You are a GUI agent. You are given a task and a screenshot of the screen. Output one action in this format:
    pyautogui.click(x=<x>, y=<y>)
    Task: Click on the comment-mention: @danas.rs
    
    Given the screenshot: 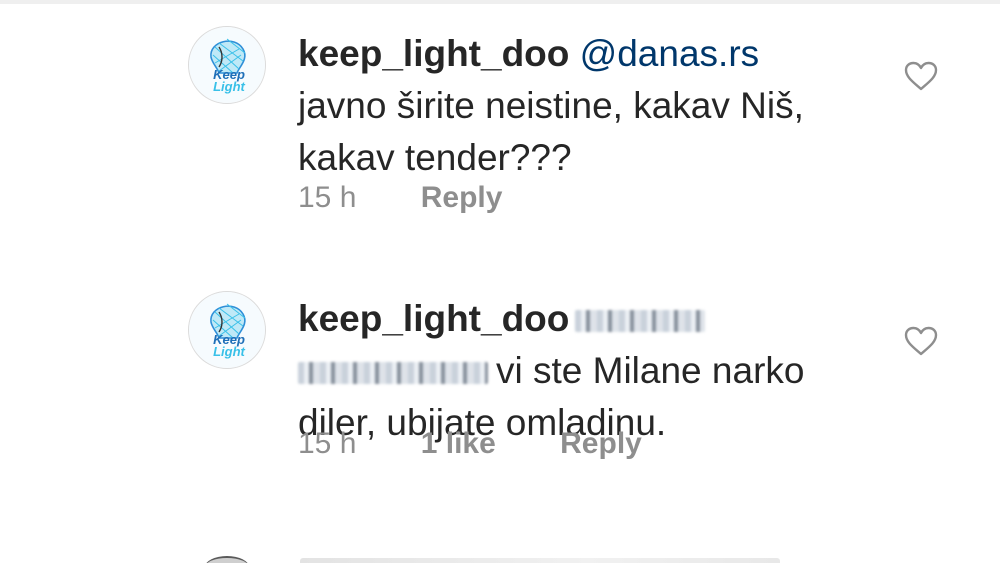 What is the action you would take?
    pyautogui.click(x=669, y=53)
    